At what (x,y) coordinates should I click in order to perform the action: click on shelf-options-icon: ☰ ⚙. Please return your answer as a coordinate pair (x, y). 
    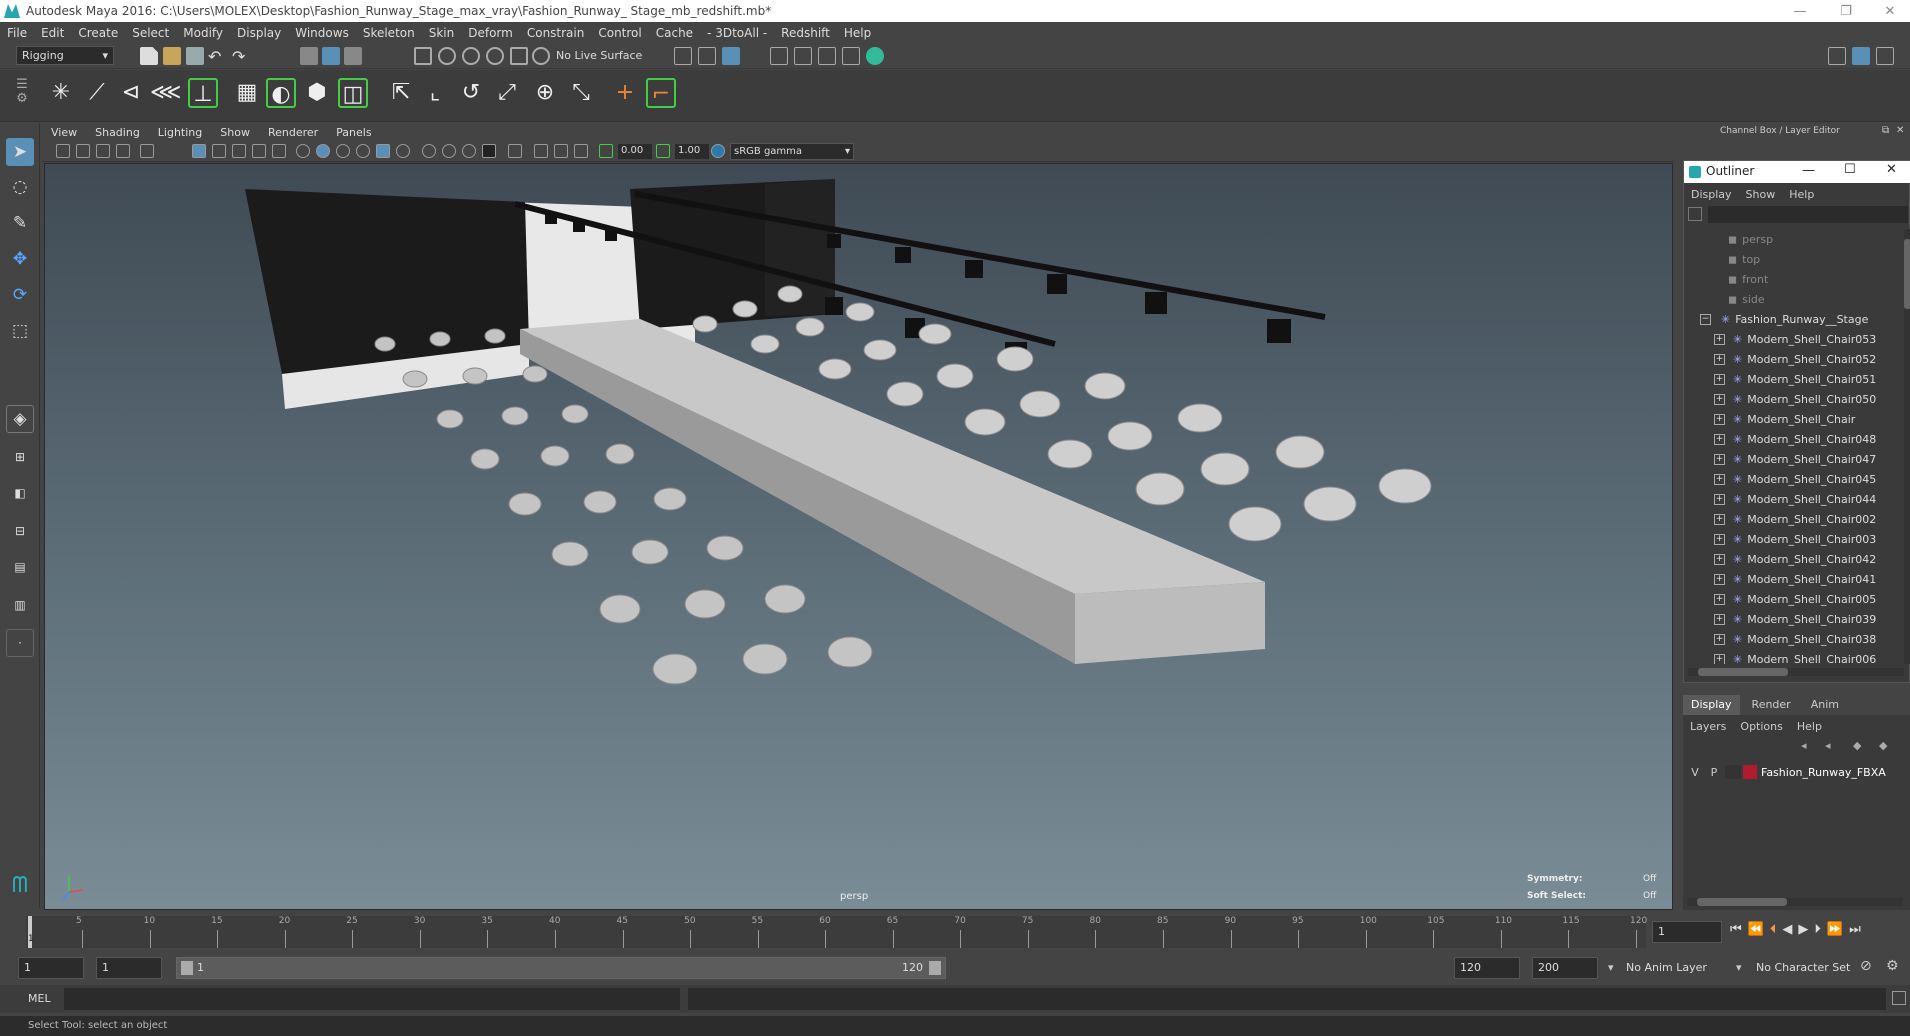
    Looking at the image, I should click on (22, 93).